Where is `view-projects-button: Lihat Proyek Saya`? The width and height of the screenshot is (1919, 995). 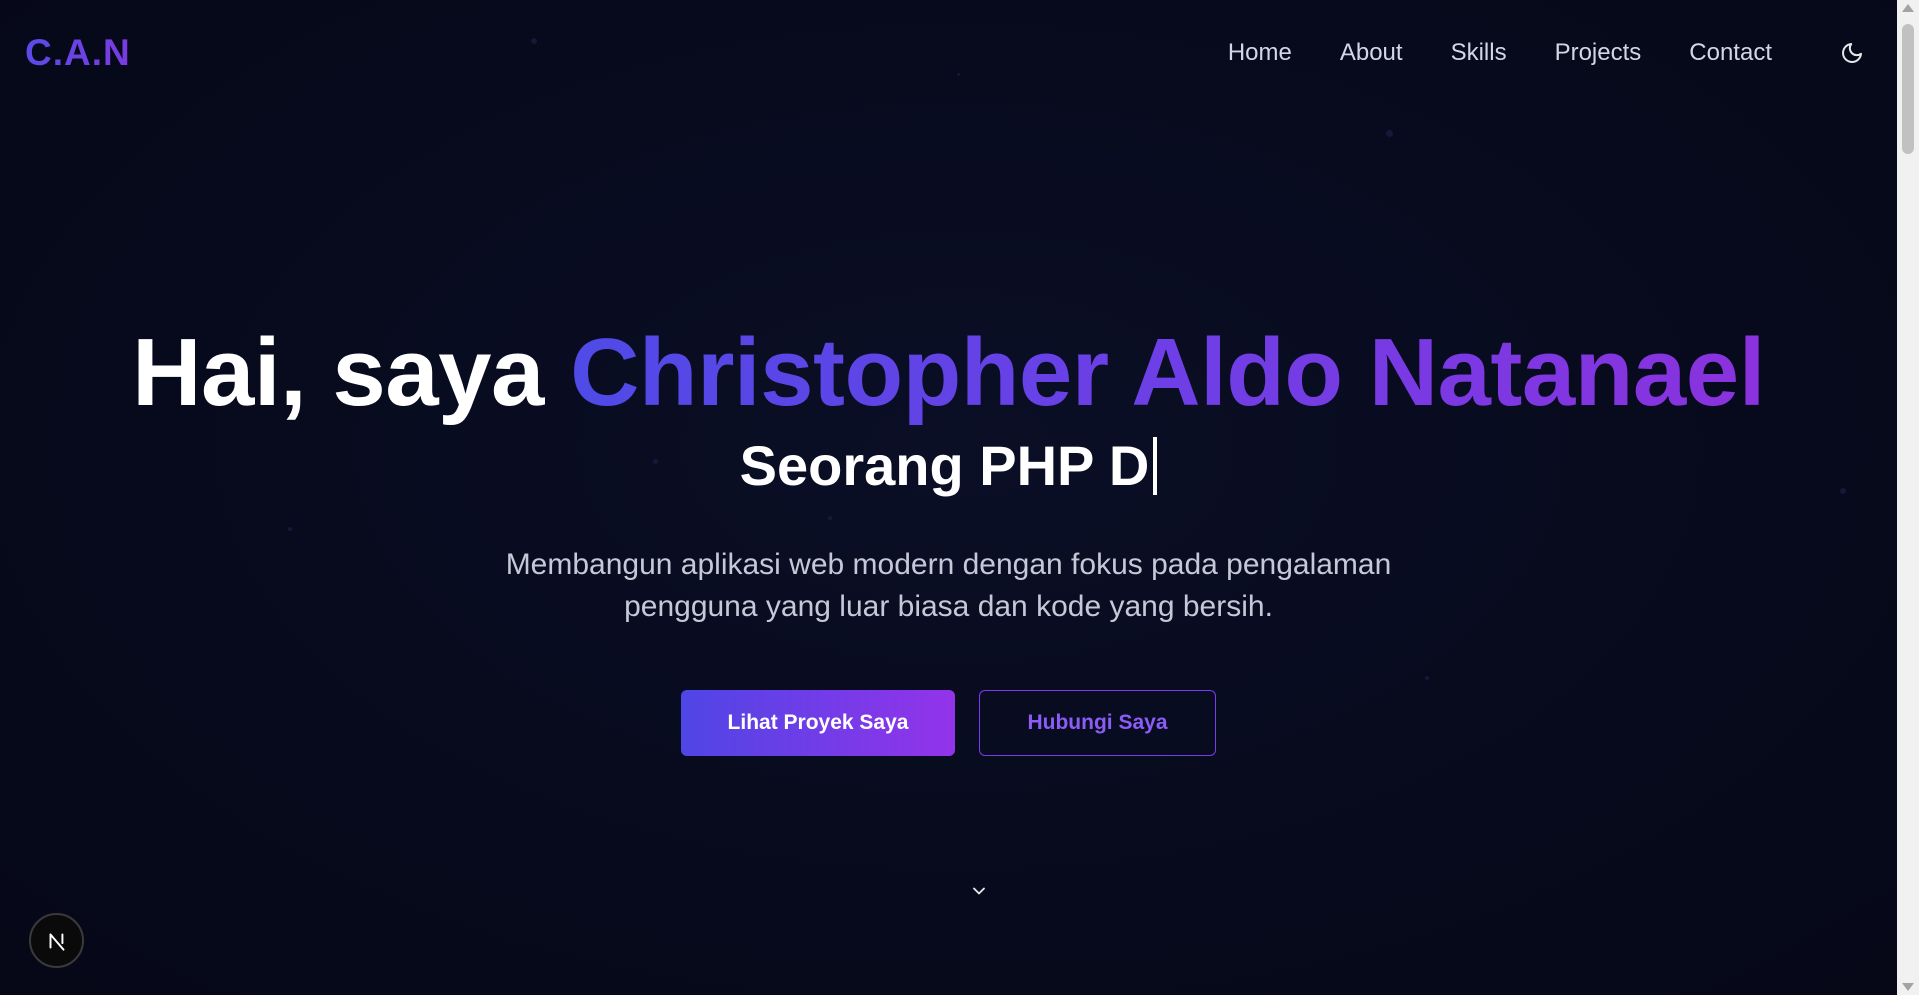
view-projects-button: Lihat Proyek Saya is located at coordinates (818, 723).